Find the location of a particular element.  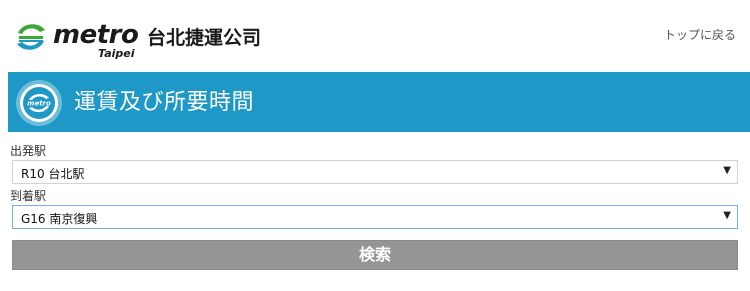

departure-select: R10 台北駅 ▼ is located at coordinates (375, 172).